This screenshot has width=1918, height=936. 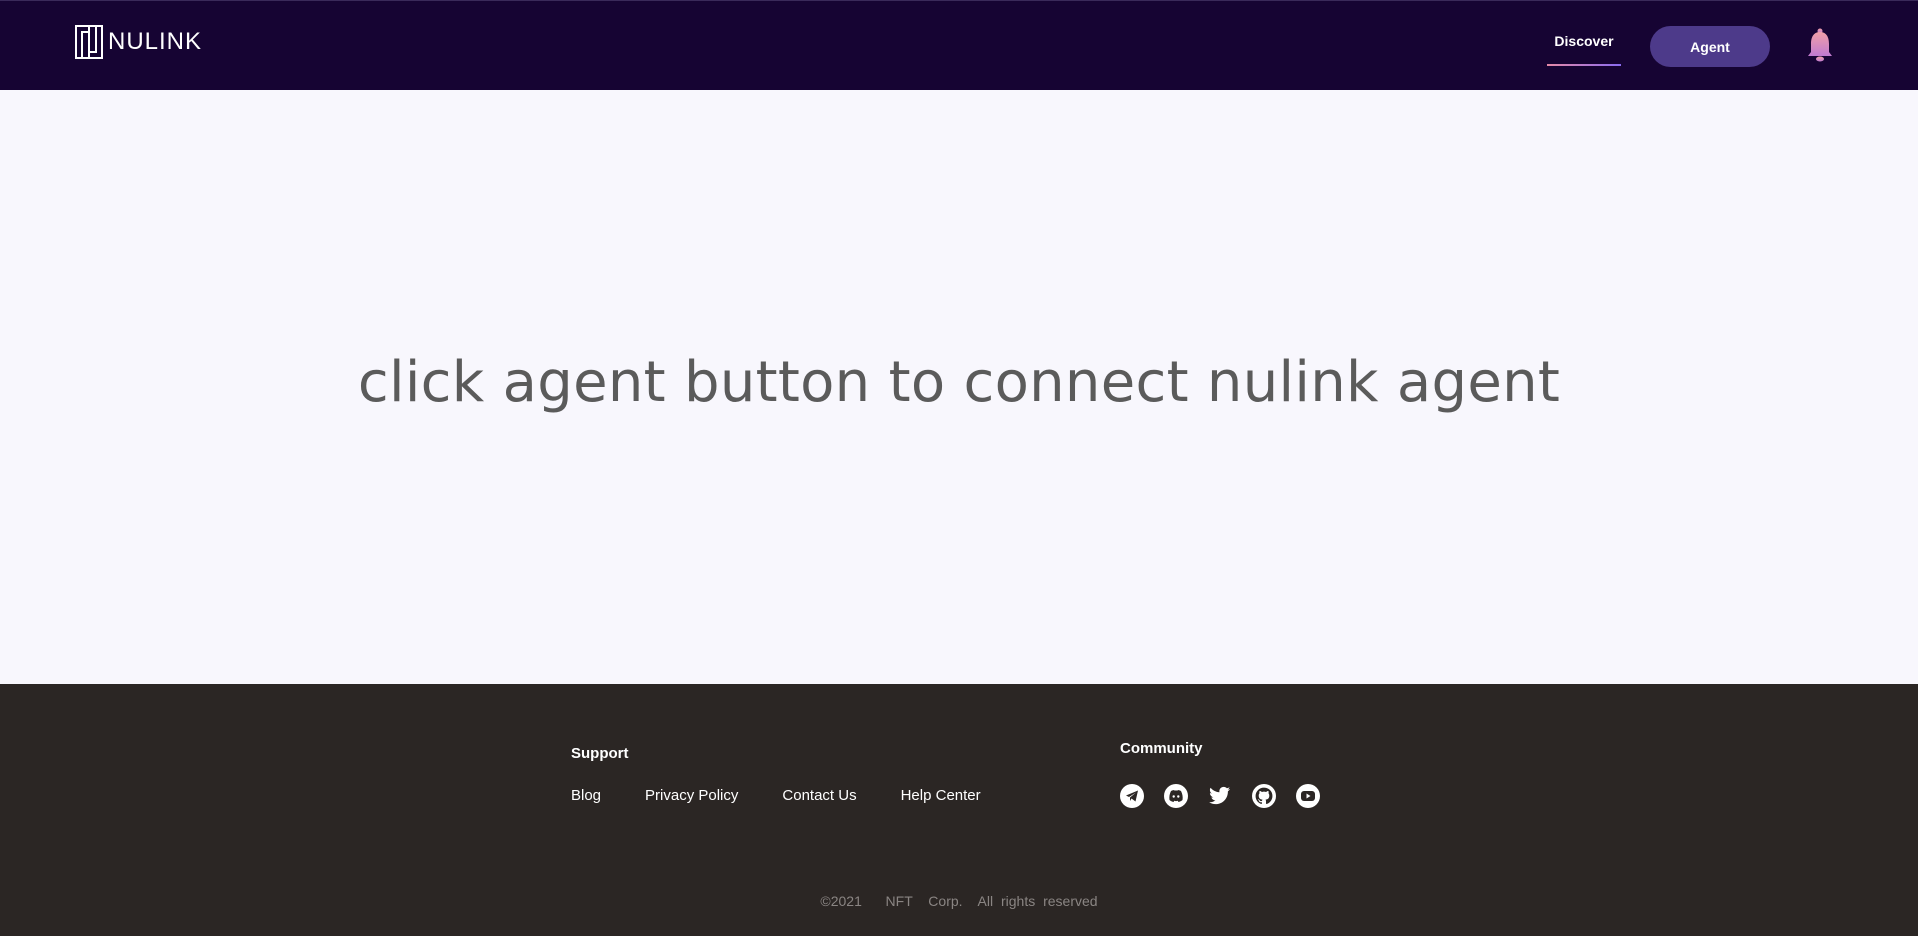 What do you see at coordinates (89, 42) in the screenshot?
I see `nulink-logo-mark-icon` at bounding box center [89, 42].